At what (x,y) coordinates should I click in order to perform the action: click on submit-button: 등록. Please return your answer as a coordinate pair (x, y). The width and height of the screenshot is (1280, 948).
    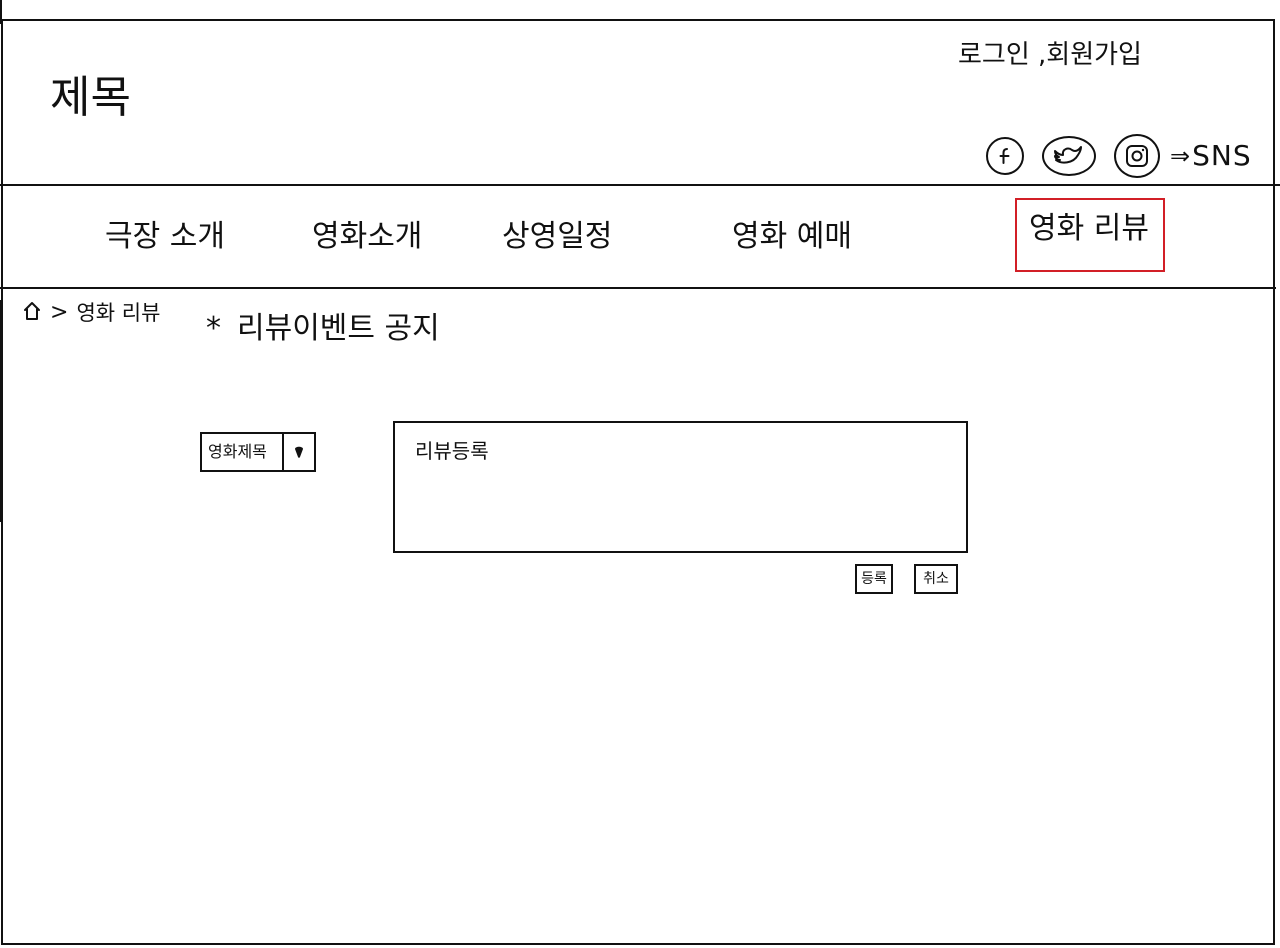
    Looking at the image, I should click on (874, 579).